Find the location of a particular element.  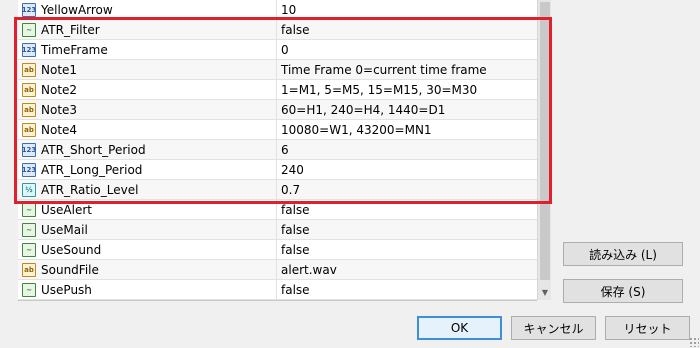

param-name: SoundFile is located at coordinates (70, 269).